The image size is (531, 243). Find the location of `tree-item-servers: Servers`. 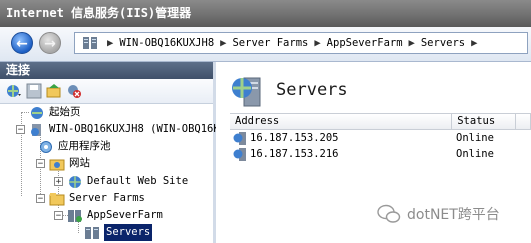

tree-item-servers: Servers is located at coordinates (118, 232).